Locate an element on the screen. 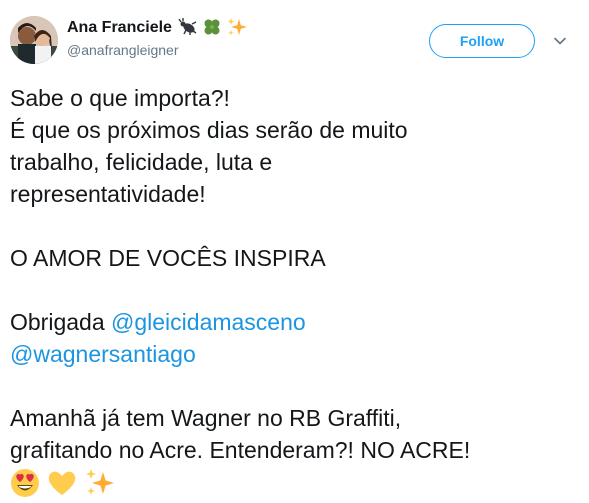 The height and width of the screenshot is (503, 589). tweet-line: representatividade! is located at coordinates (108, 194).